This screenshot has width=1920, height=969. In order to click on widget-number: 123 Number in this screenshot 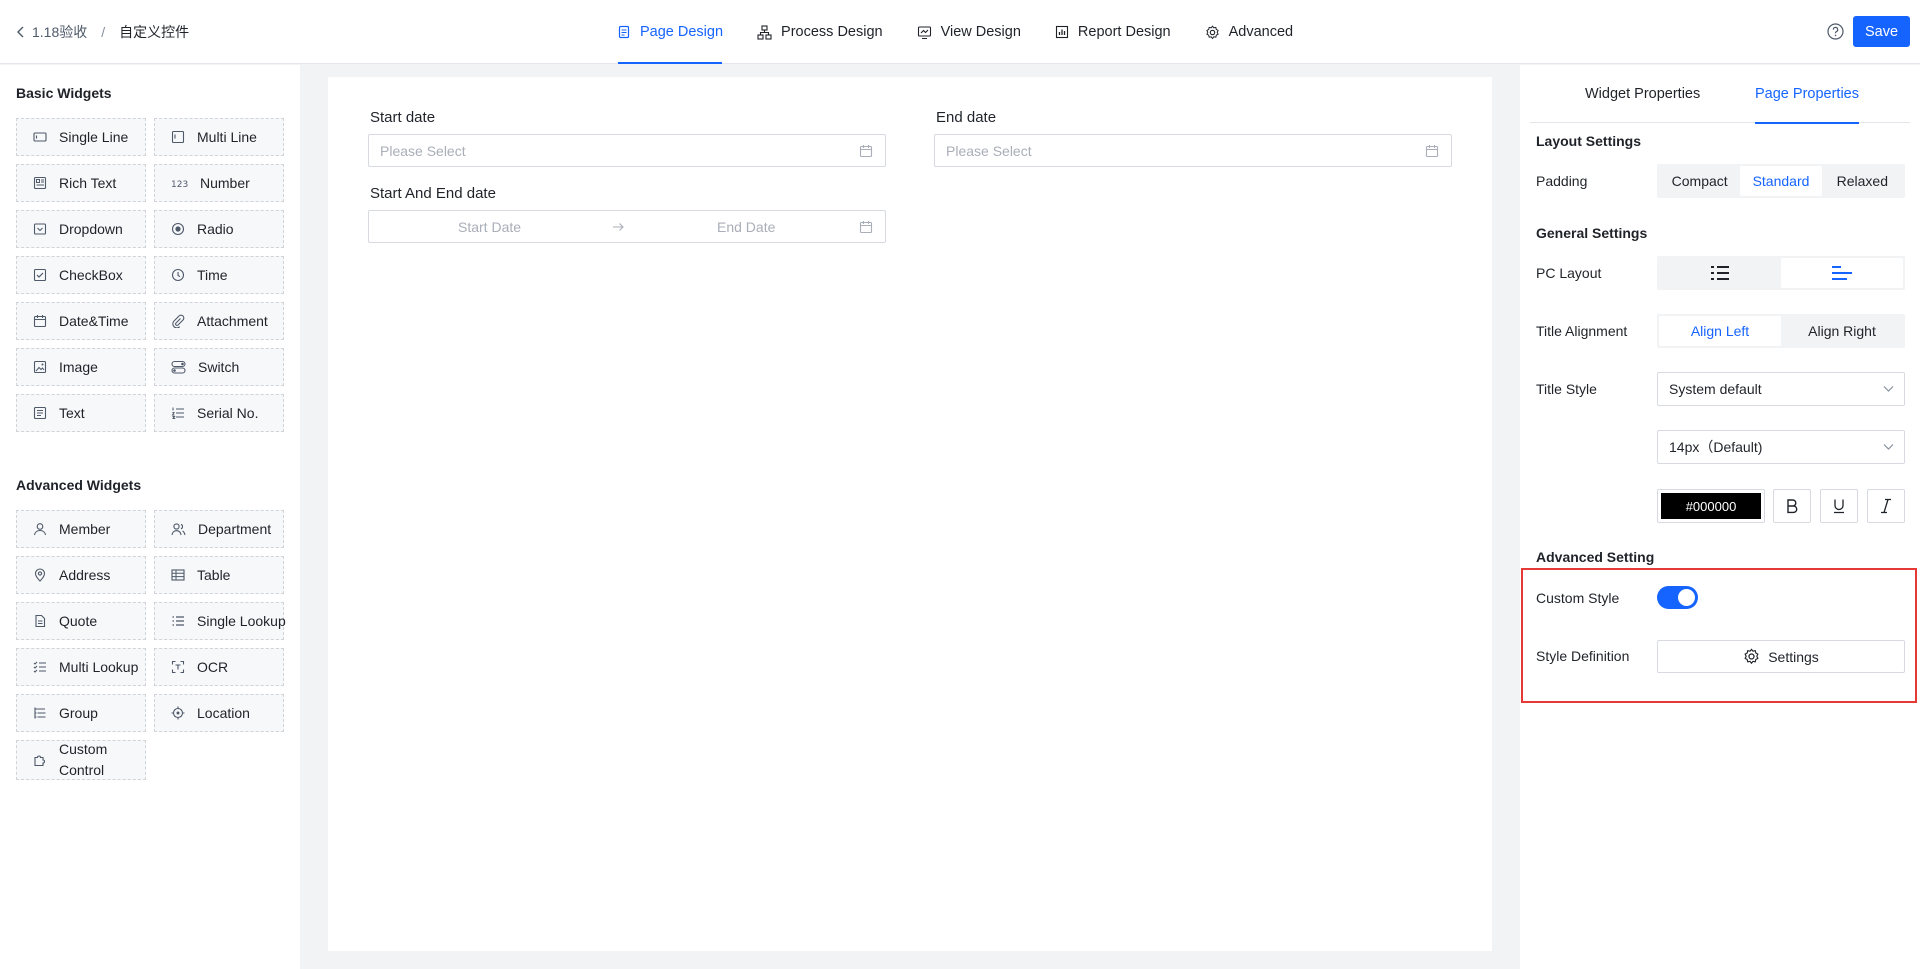, I will do `click(219, 183)`.